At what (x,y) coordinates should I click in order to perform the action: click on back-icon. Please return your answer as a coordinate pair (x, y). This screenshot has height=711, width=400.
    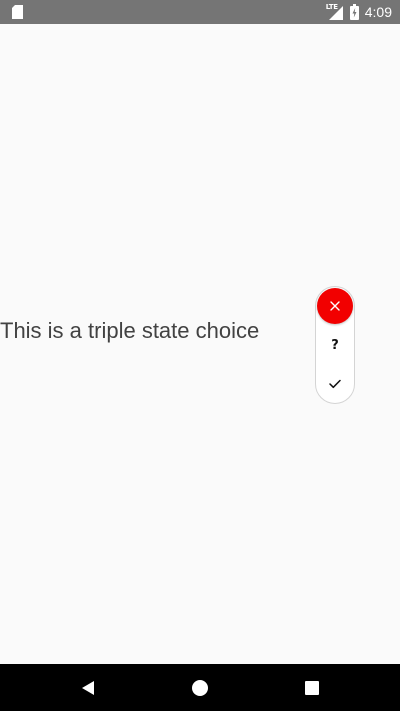
    Looking at the image, I should click on (88, 688).